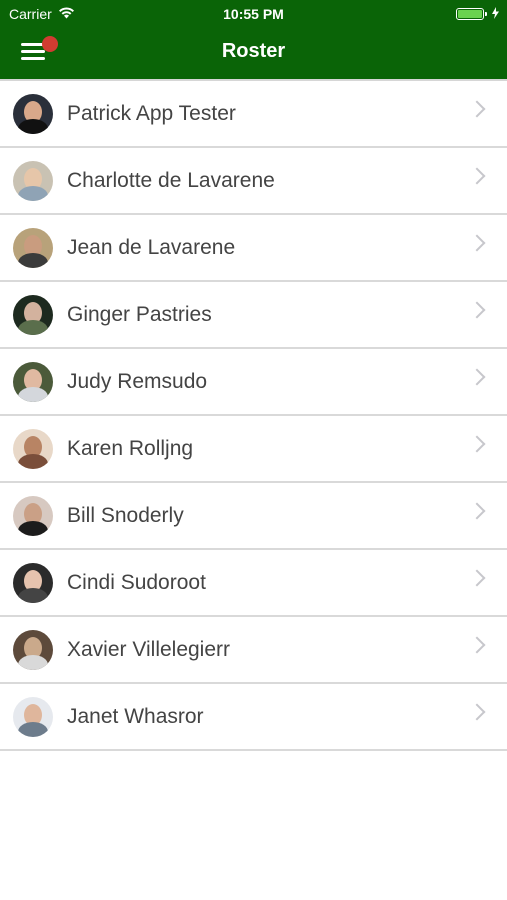 The width and height of the screenshot is (507, 900). I want to click on roster-row: Charlotte de Lavarene, so click(253, 181).